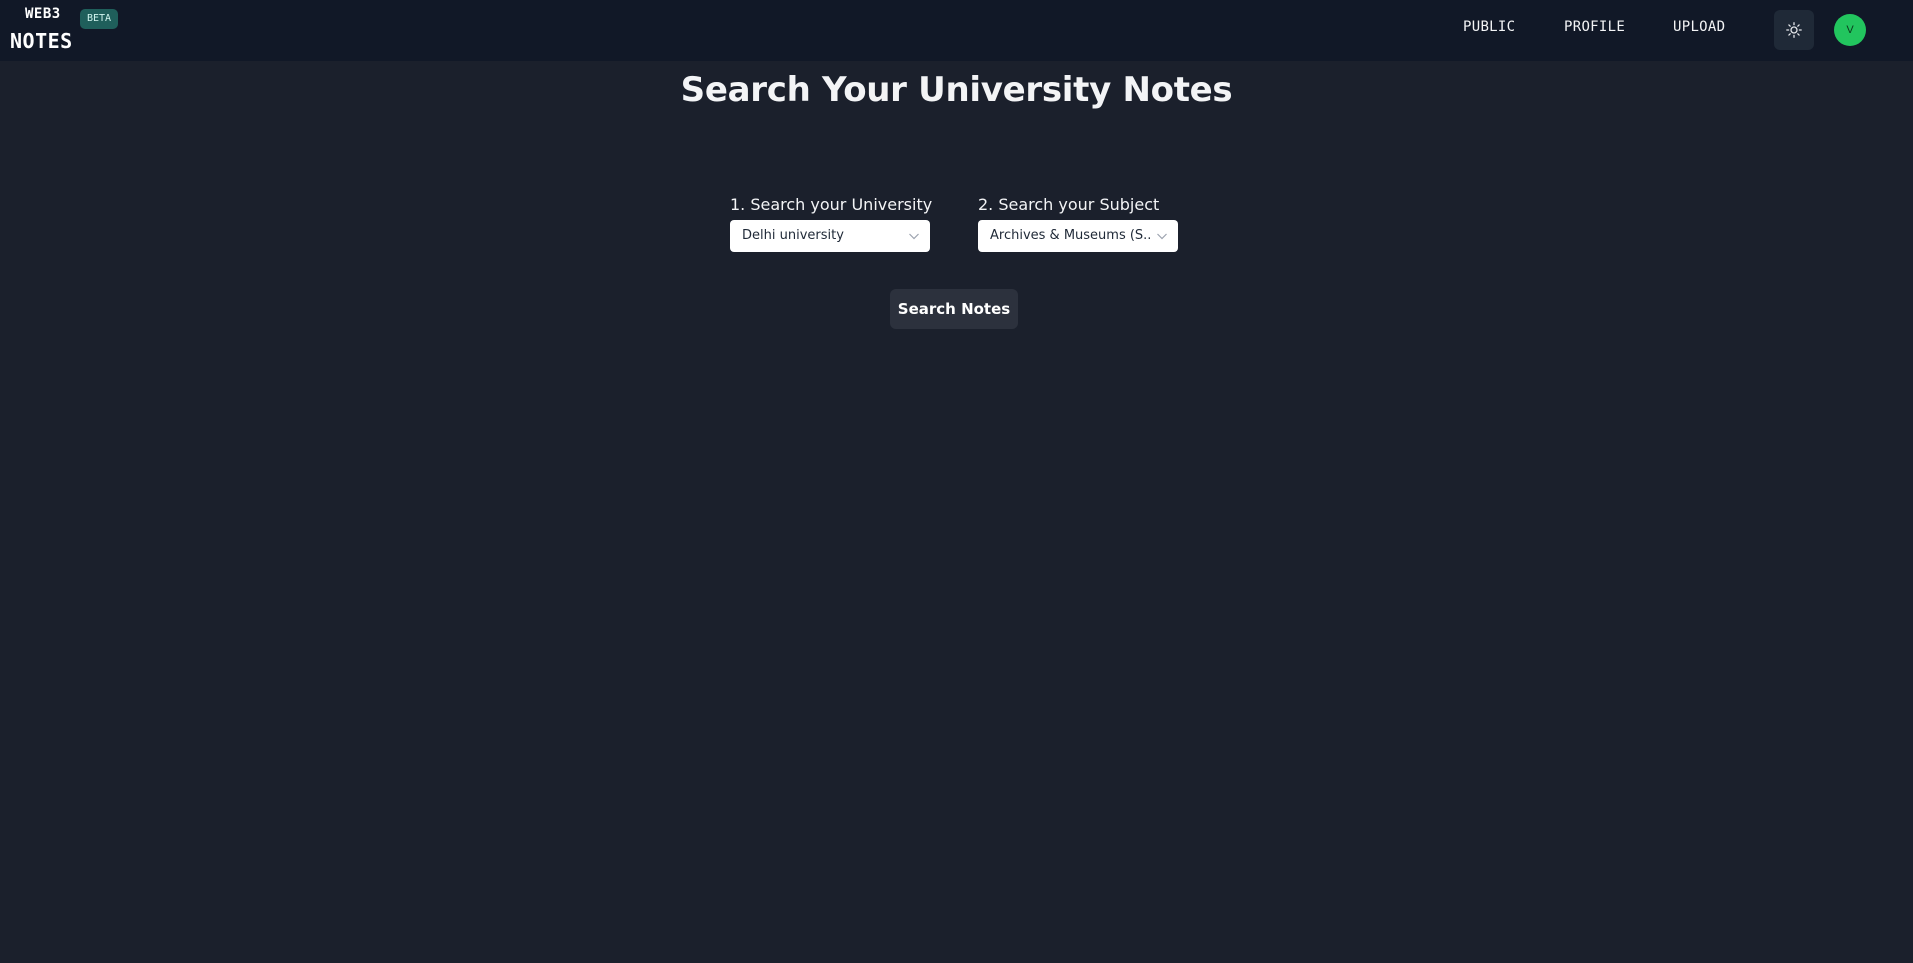 The height and width of the screenshot is (963, 1913). What do you see at coordinates (1594, 27) in the screenshot?
I see `nav-link-profile: PROFILE` at bounding box center [1594, 27].